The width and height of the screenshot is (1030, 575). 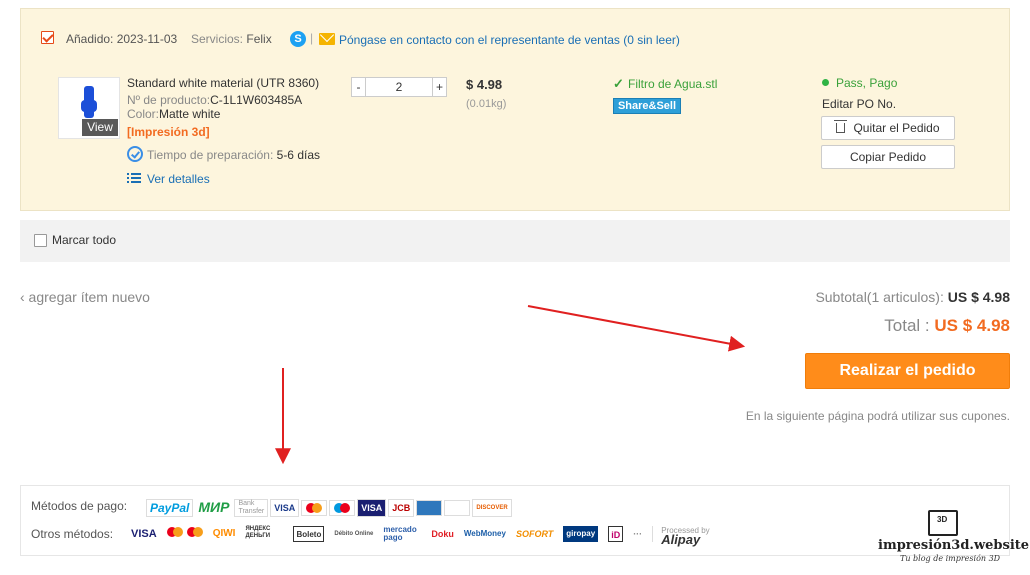 What do you see at coordinates (672, 84) in the screenshot?
I see `model-file-link: Filtro de Agua.stl` at bounding box center [672, 84].